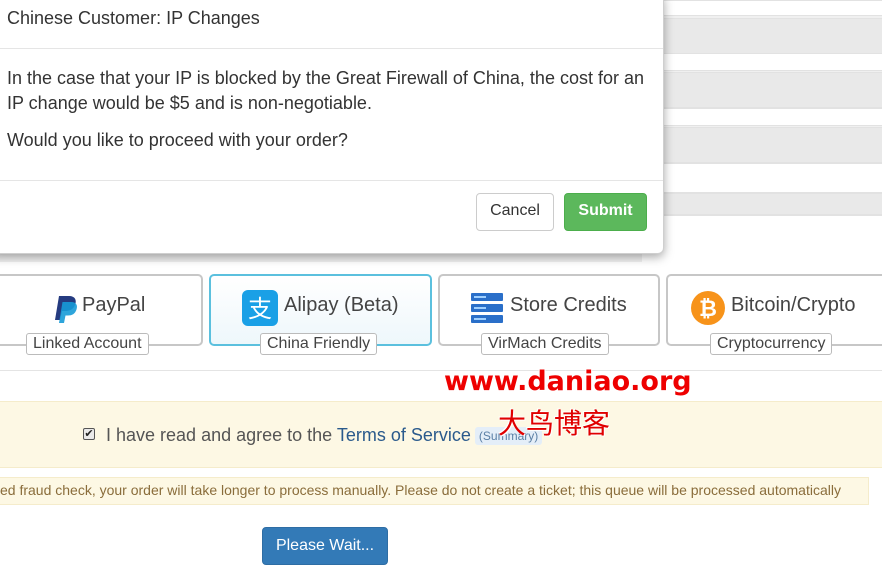 Image resolution: width=882 pixels, height=568 pixels. Describe the element at coordinates (331, 216) in the screenshot. I see `modal-footer: Cancel Submit` at that location.